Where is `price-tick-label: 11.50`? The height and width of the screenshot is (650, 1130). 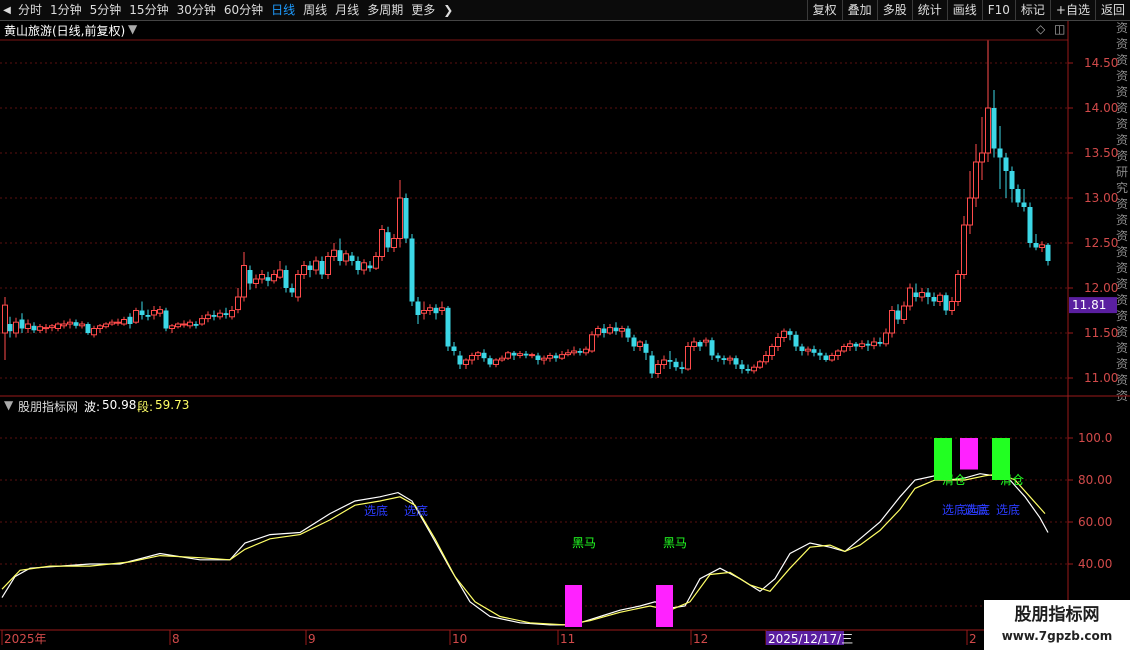
price-tick-label: 11.50 is located at coordinates (1101, 333).